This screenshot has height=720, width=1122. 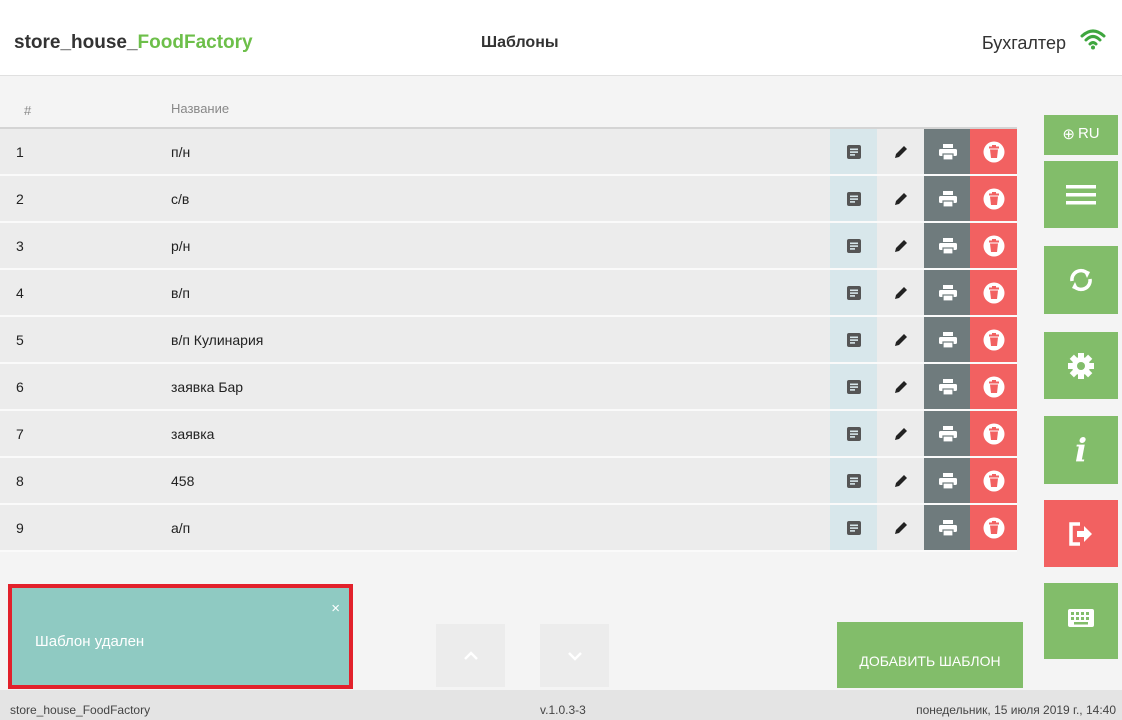 I want to click on gear-icon, so click(x=1081, y=365).